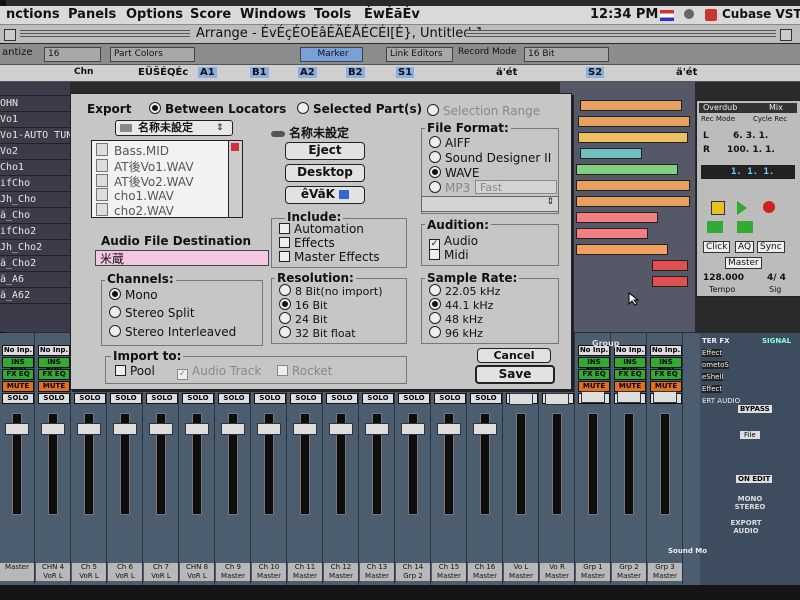 This screenshot has width=800, height=600. What do you see at coordinates (269, 572) in the screenshot?
I see `channel-name: Ch 10 Master` at bounding box center [269, 572].